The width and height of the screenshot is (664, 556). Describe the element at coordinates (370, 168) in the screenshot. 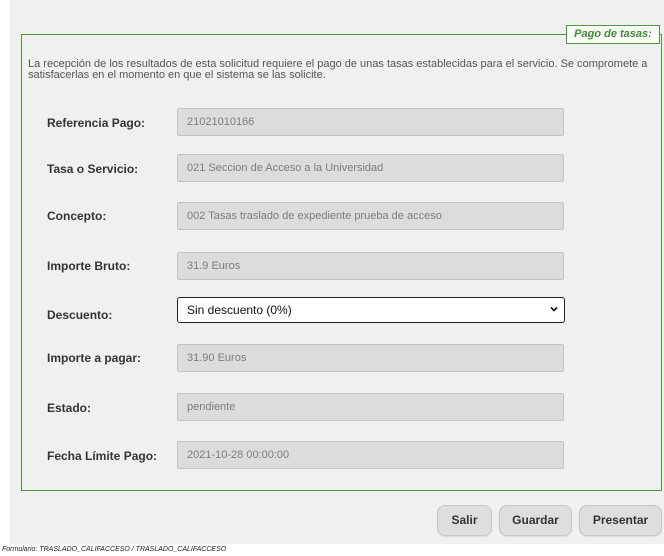

I see `tasa-servicio-field: 021 Seccion de Acceso a la Universidad` at that location.